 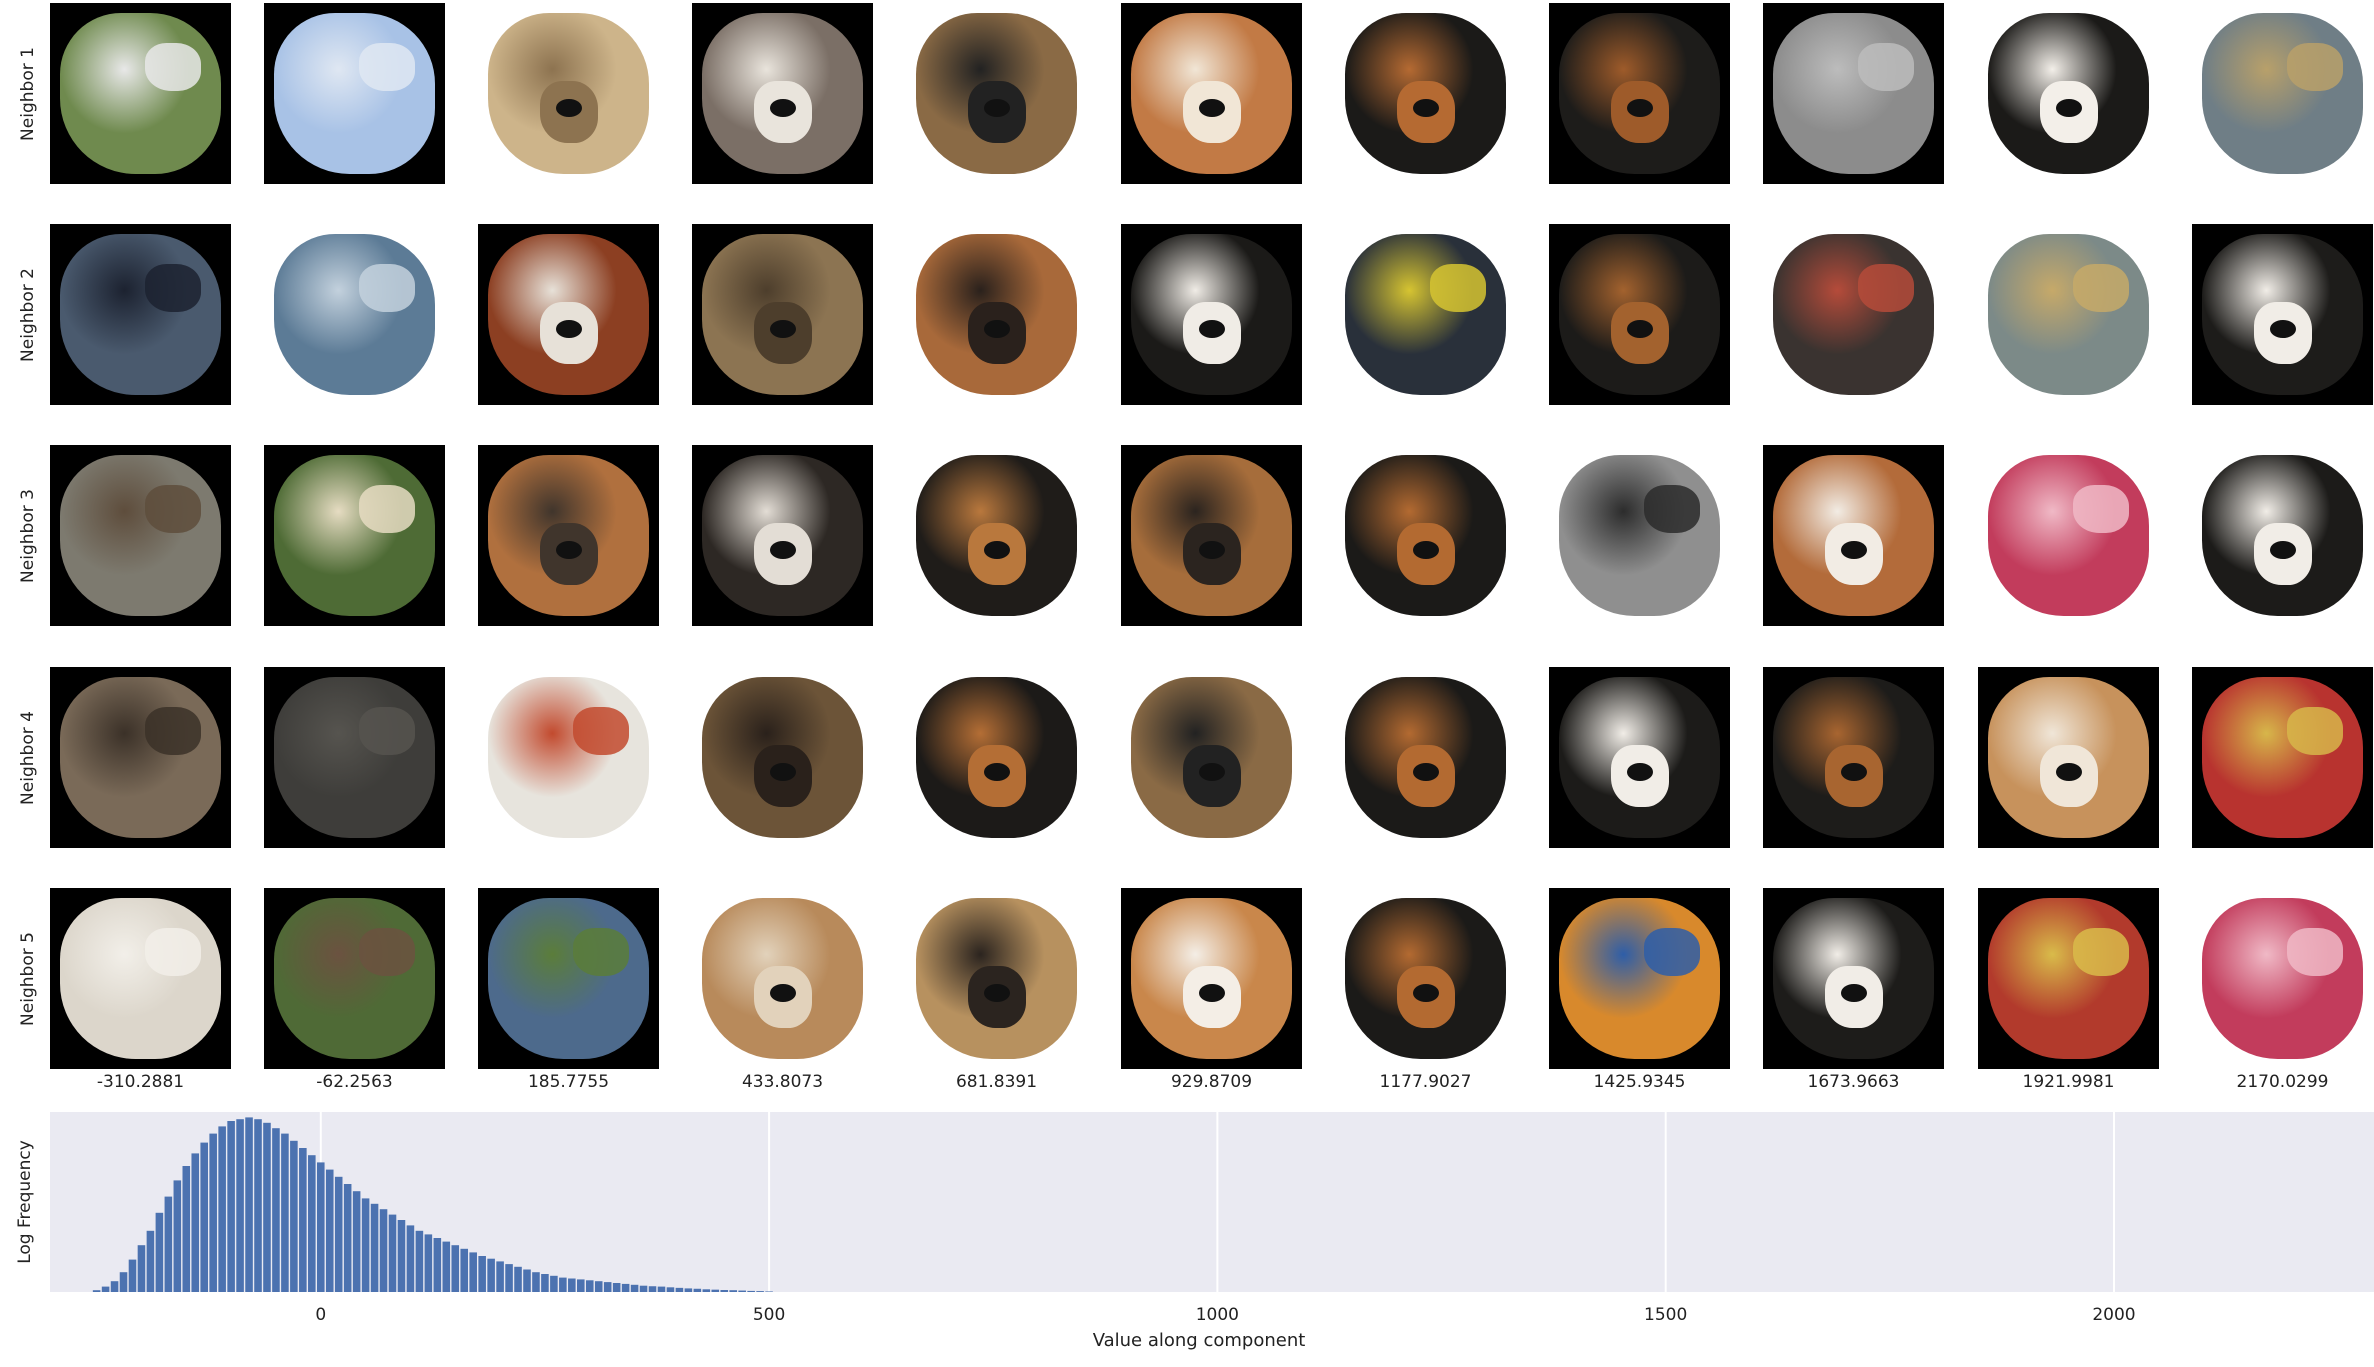 What do you see at coordinates (782, 1082) in the screenshot?
I see `column-value-label: 433.8073` at bounding box center [782, 1082].